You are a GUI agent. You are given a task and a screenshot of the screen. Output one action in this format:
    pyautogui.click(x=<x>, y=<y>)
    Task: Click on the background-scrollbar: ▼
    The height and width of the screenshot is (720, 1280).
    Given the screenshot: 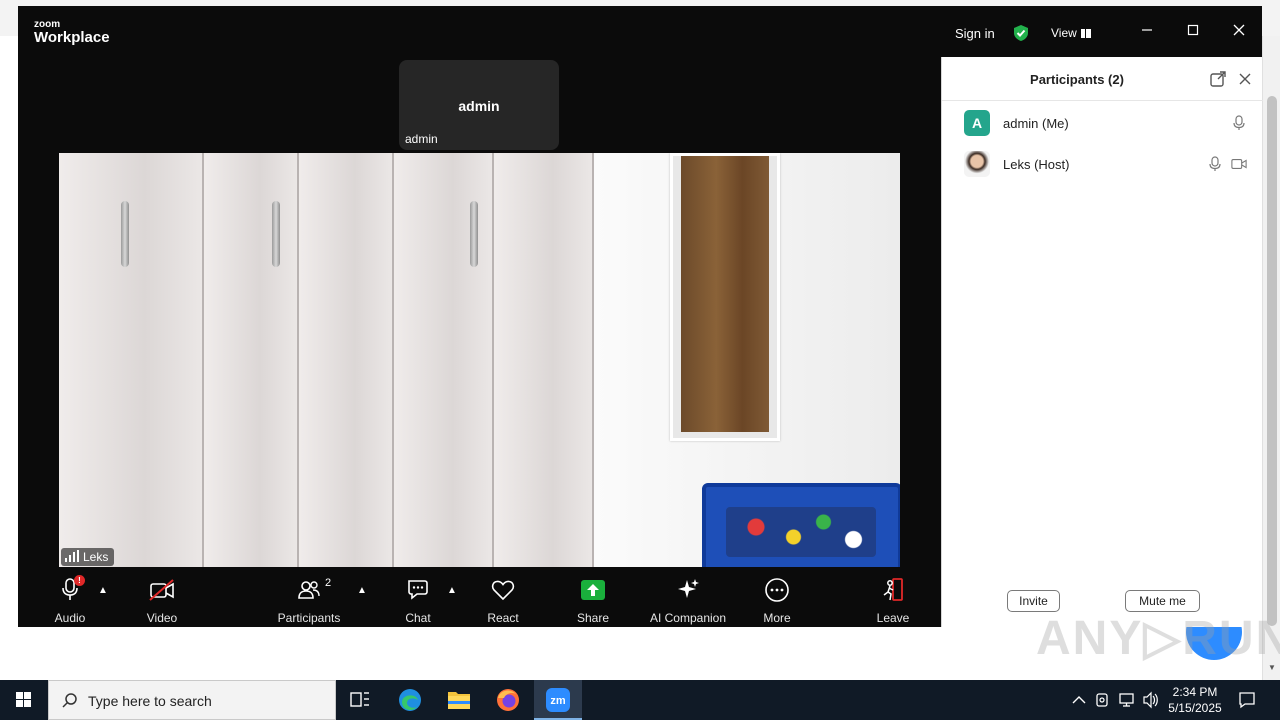 What is the action you would take?
    pyautogui.click(x=1271, y=358)
    